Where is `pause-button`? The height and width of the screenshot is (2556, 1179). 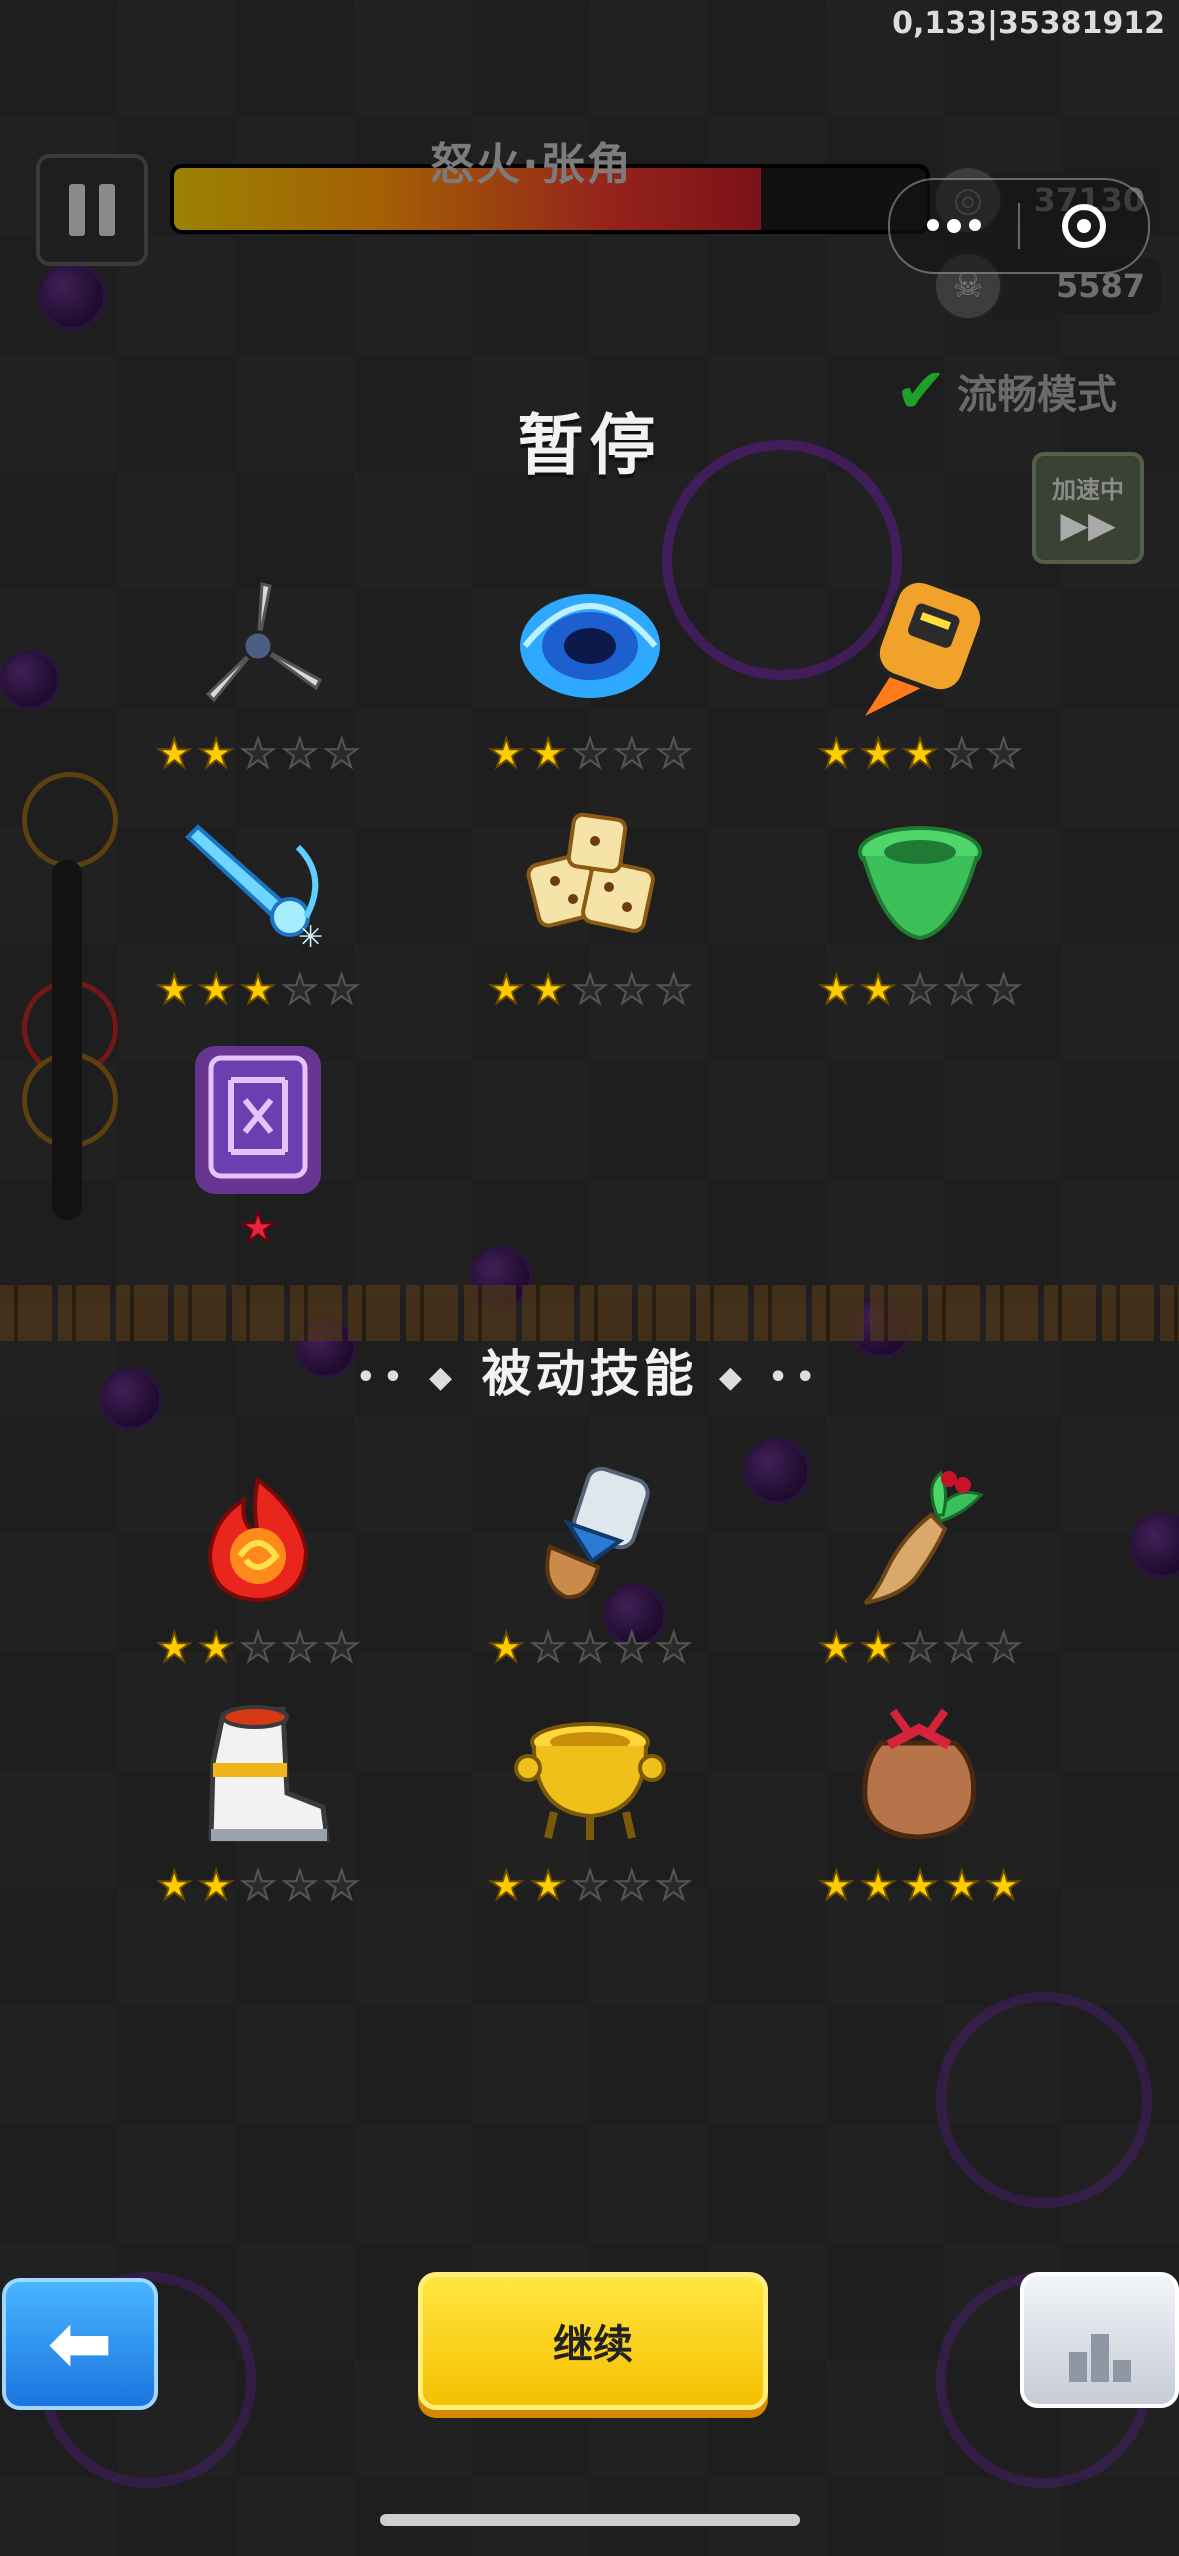 pause-button is located at coordinates (92, 210).